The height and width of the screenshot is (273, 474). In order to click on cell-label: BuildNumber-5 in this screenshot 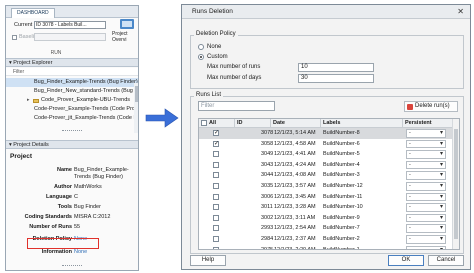, I will do `click(341, 154)`.